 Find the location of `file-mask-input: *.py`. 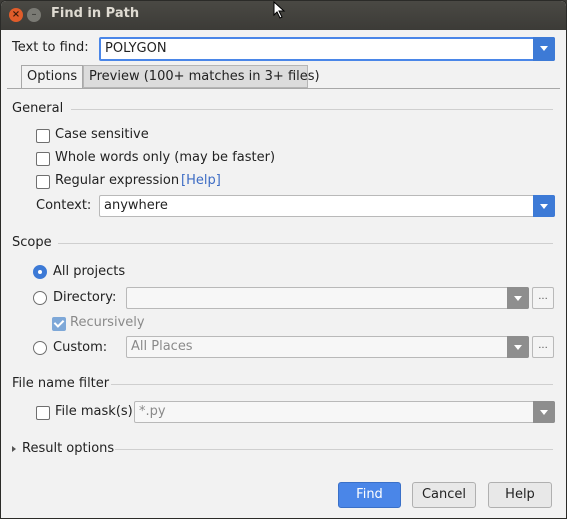

file-mask-input: *.py is located at coordinates (344, 412).